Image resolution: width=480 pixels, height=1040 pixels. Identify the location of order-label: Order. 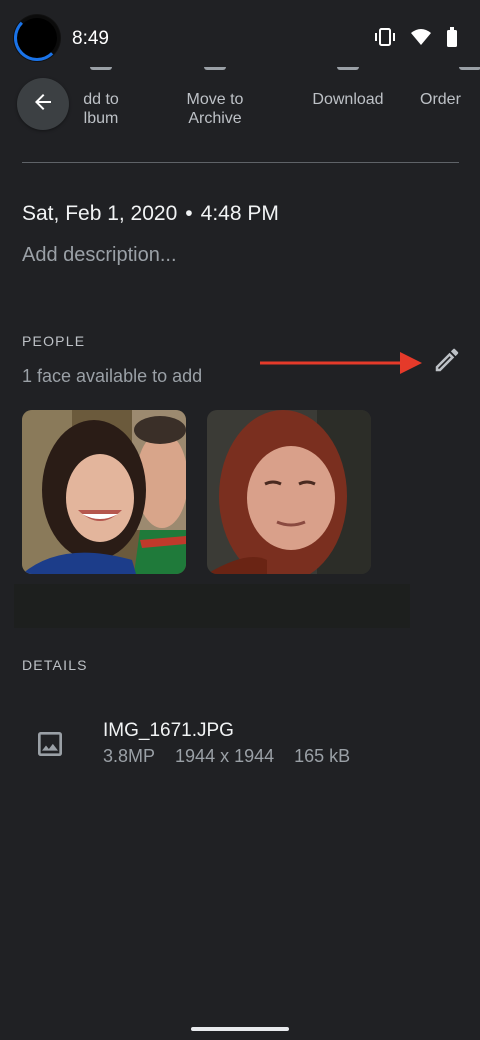
(440, 99).